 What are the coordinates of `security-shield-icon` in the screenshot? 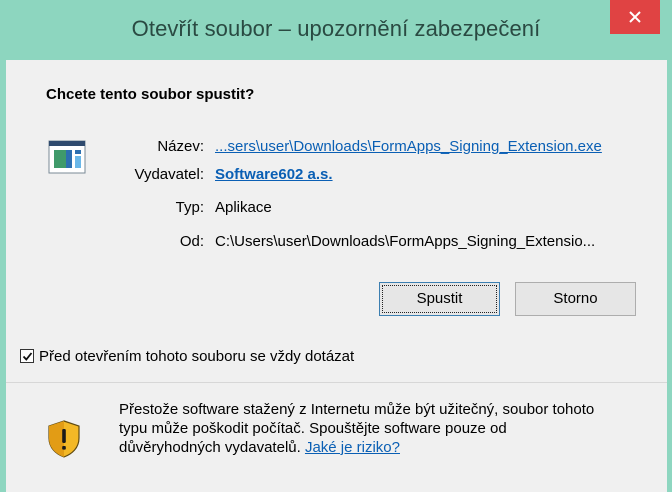 It's located at (64, 439).